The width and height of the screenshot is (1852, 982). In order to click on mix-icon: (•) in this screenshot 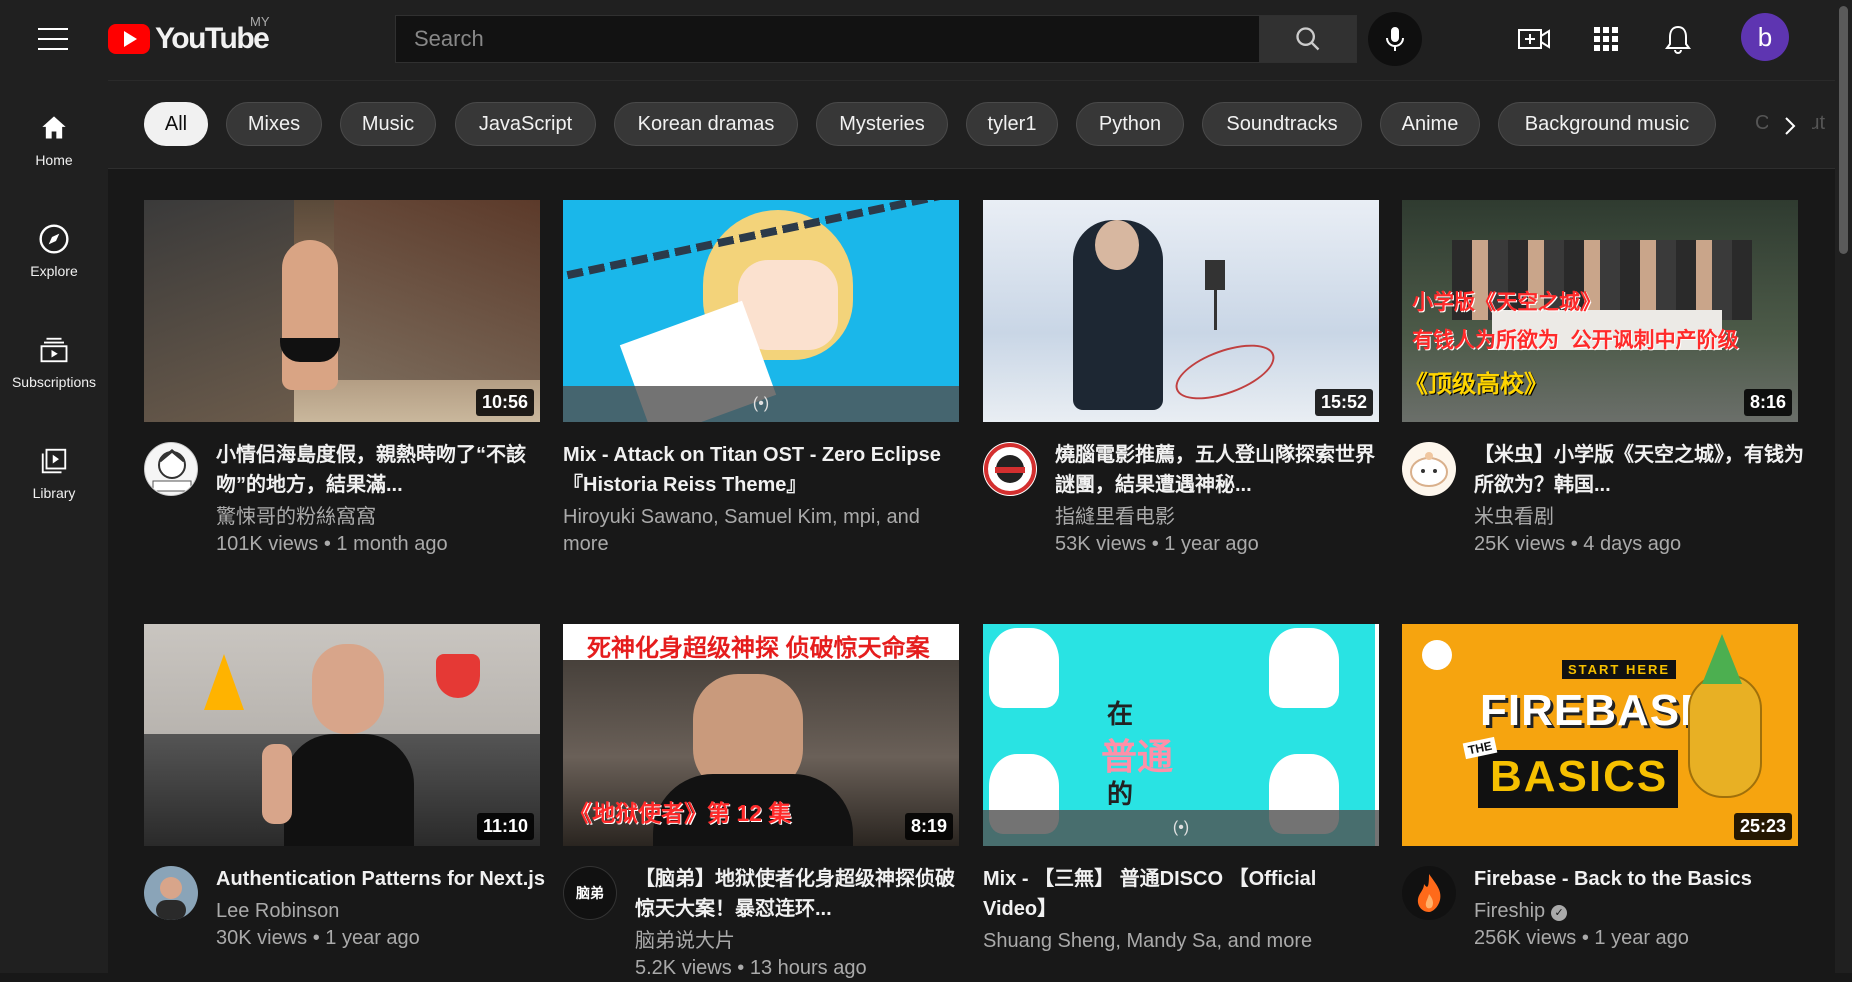, I will do `click(761, 403)`.